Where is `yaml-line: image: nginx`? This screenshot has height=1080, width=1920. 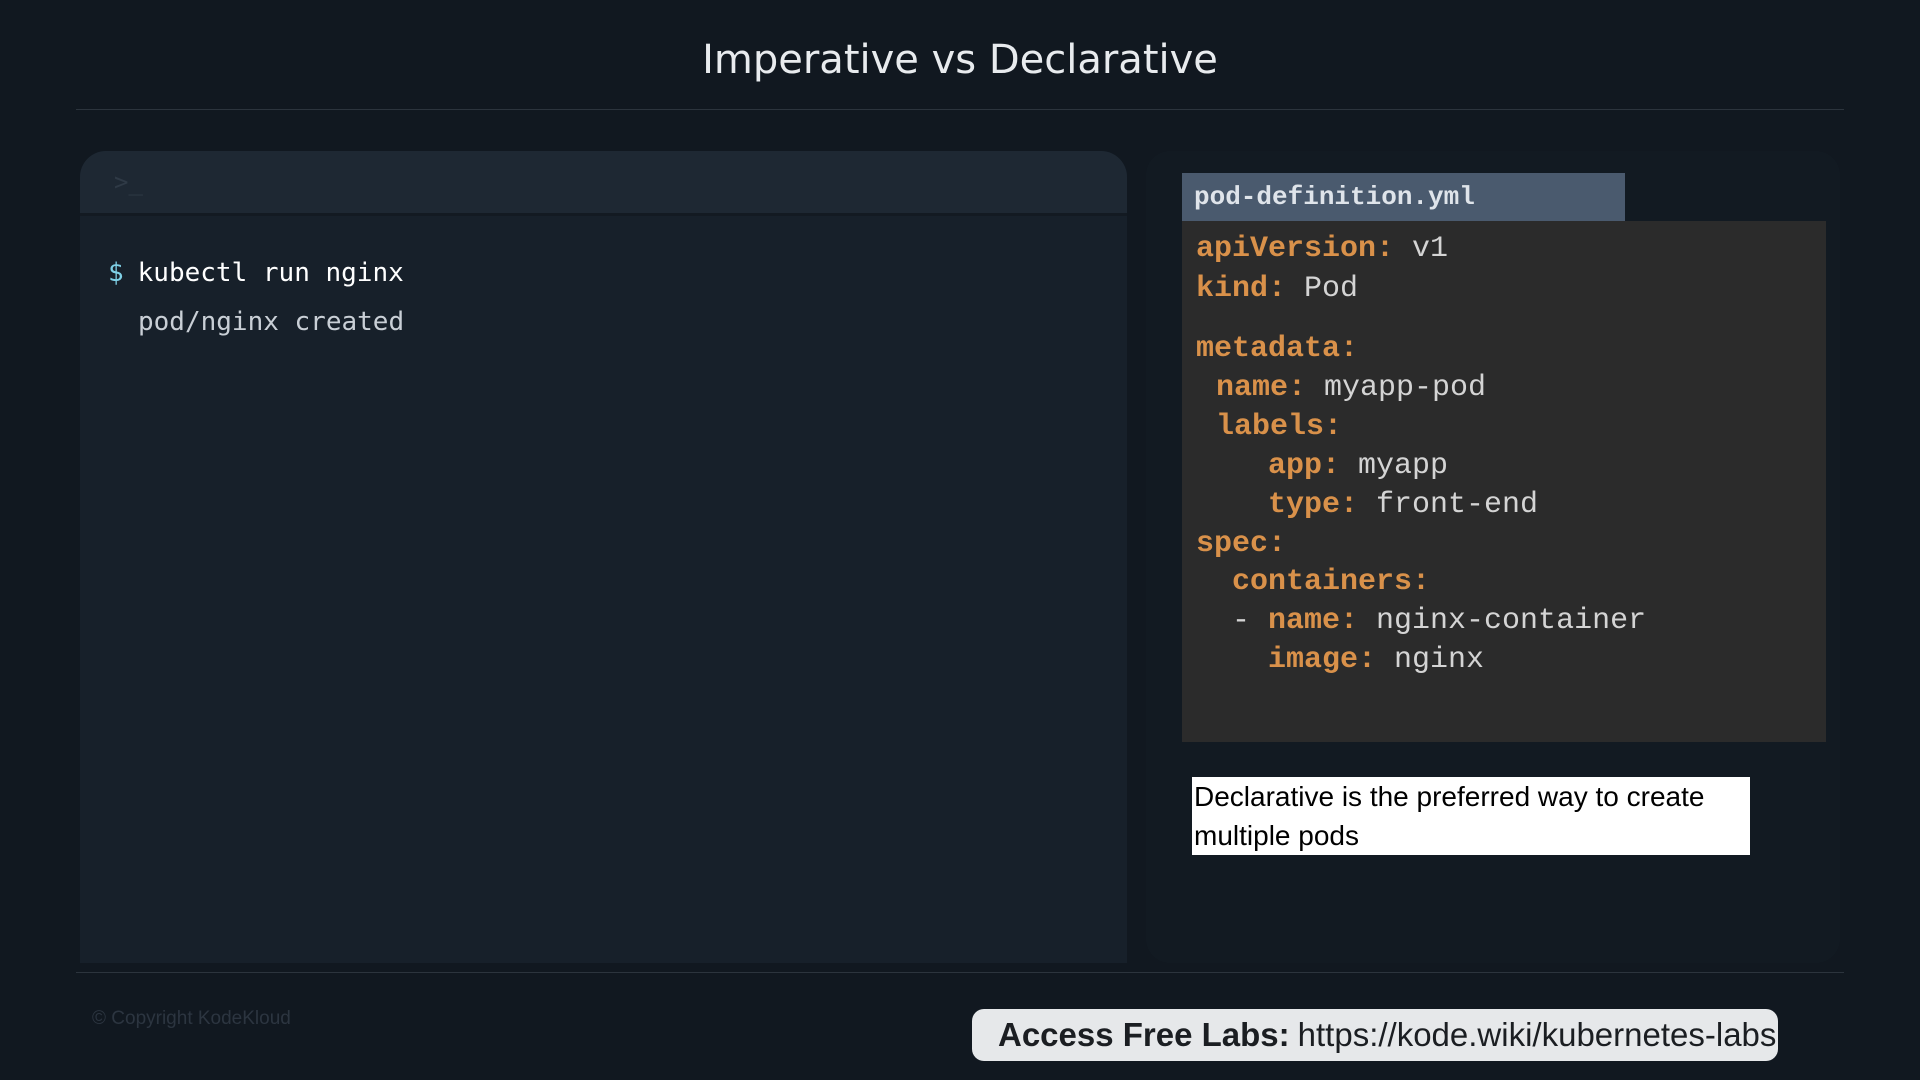 yaml-line: image: nginx is located at coordinates (1340, 660).